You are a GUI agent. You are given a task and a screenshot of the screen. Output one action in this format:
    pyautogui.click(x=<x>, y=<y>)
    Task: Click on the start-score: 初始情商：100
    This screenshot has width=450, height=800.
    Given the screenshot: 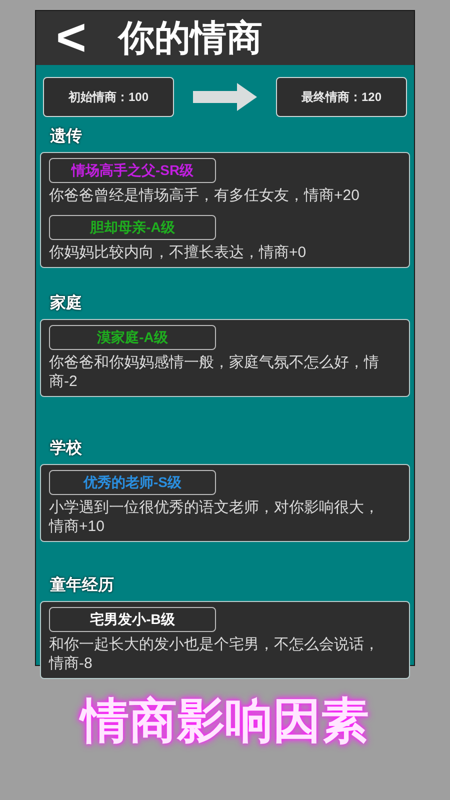 What is the action you would take?
    pyautogui.click(x=108, y=97)
    